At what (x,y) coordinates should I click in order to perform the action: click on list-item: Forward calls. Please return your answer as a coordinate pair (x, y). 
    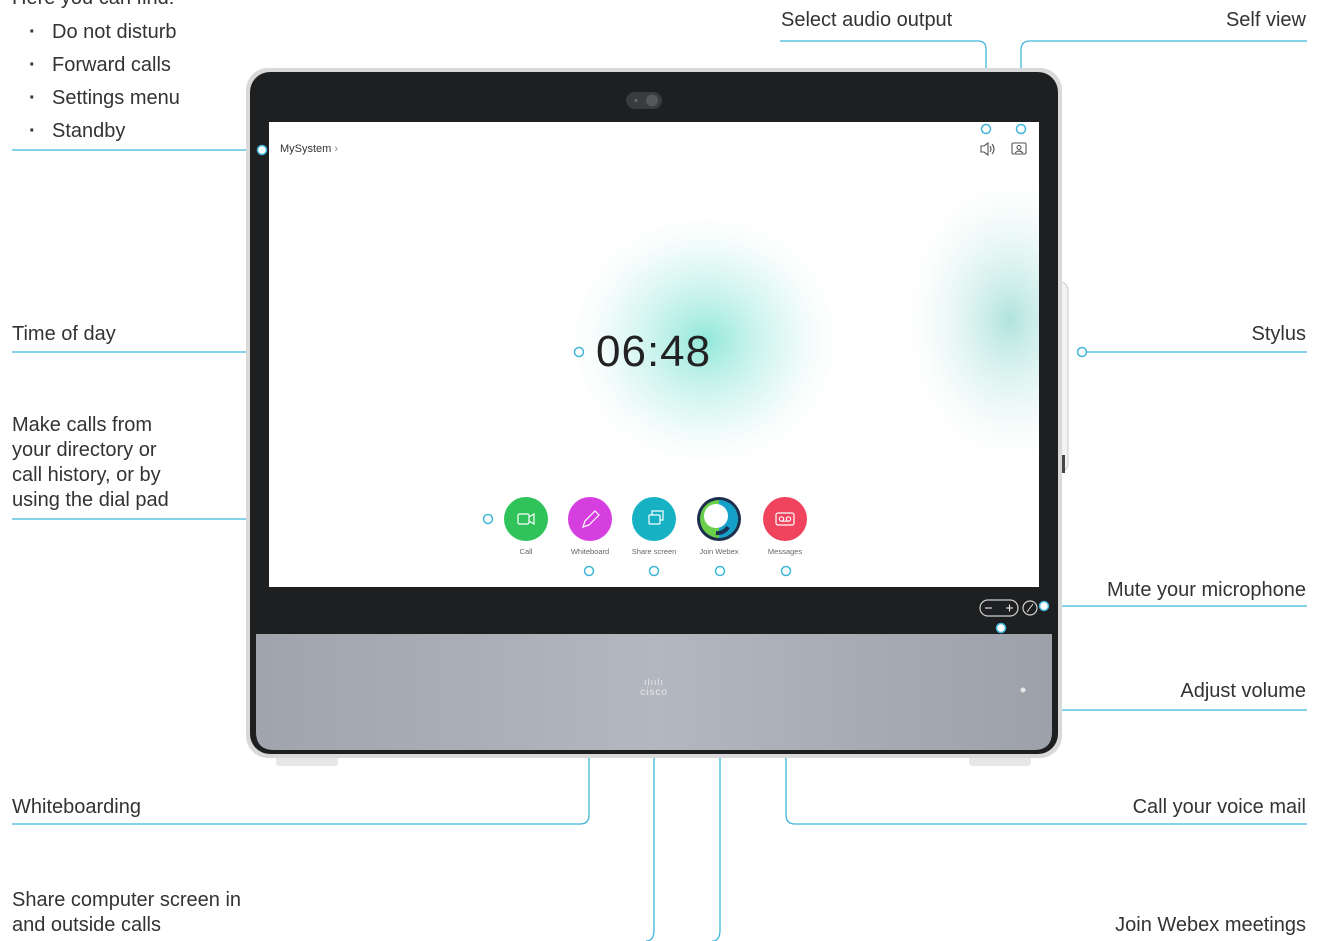
    Looking at the image, I should click on (96, 65).